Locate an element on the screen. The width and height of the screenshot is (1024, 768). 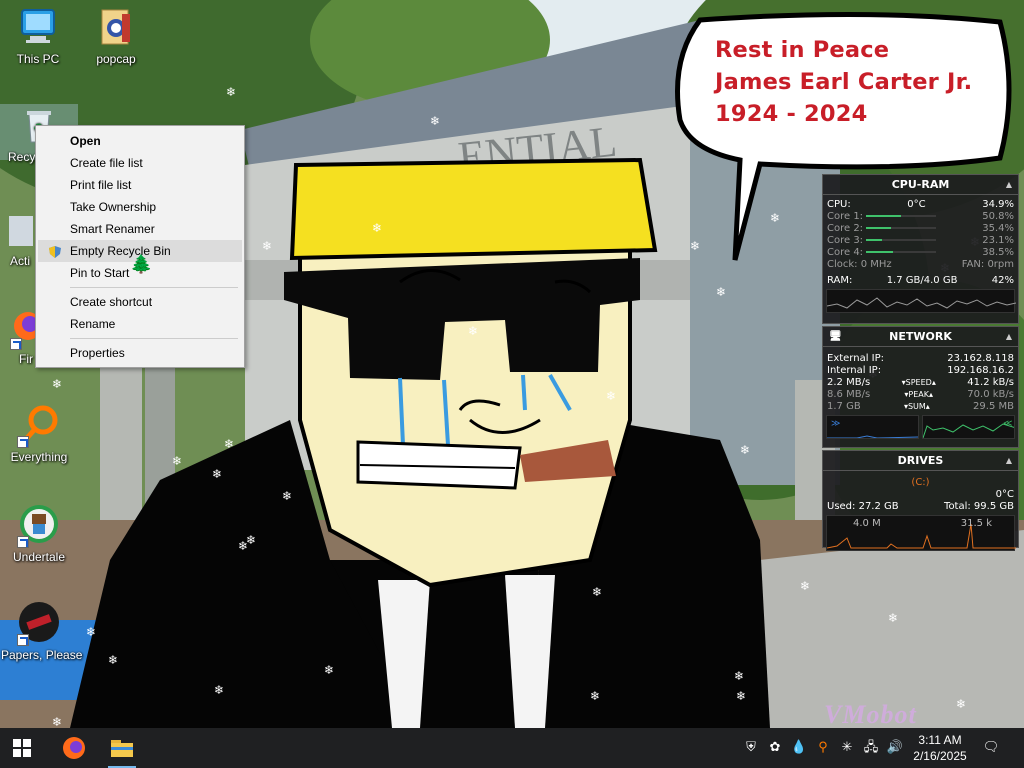
tray-search-icon: ⚲ is located at coordinates (823, 747).